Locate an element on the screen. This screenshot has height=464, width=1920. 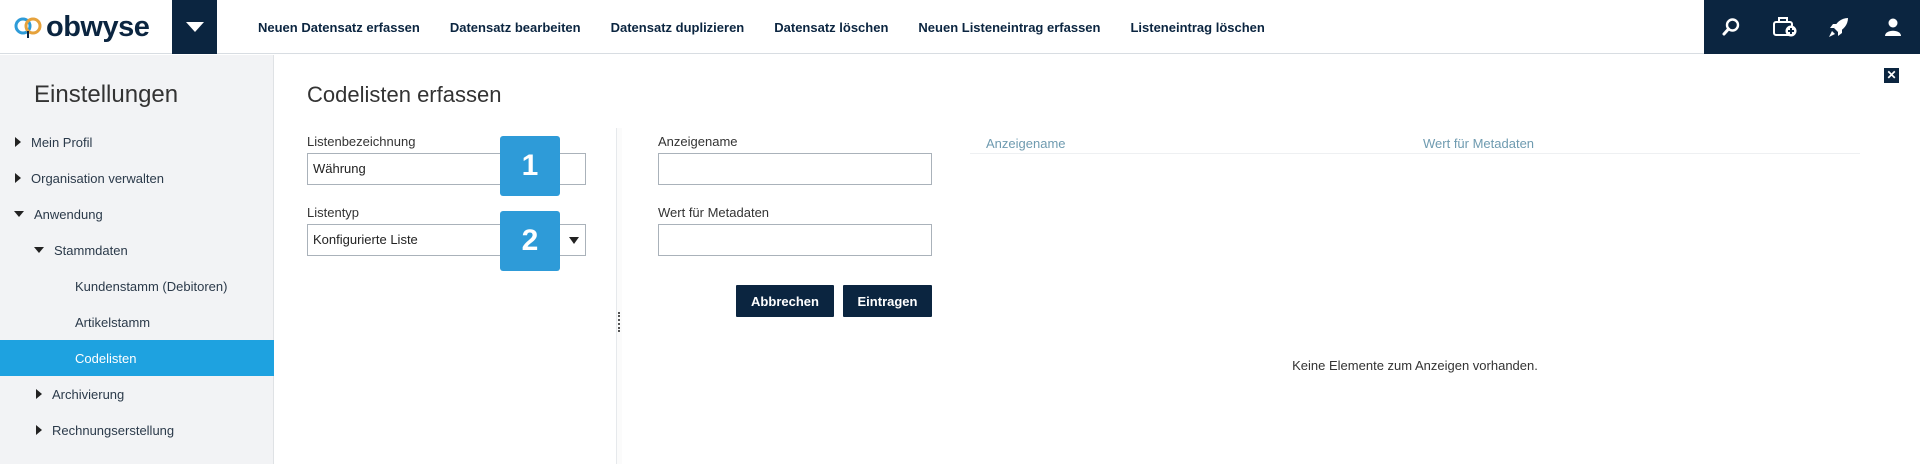
rocket-icon is located at coordinates (1838, 27).